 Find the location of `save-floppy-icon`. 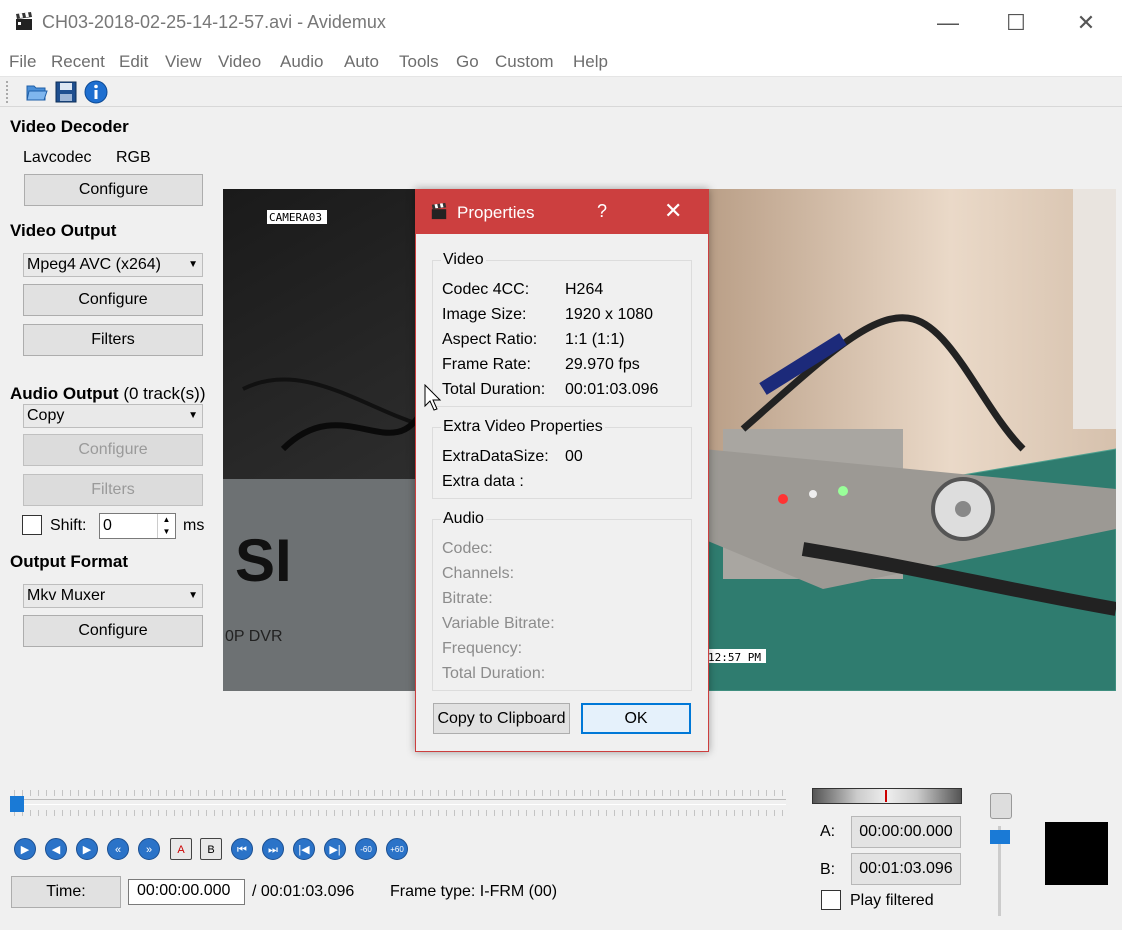

save-floppy-icon is located at coordinates (66, 92).